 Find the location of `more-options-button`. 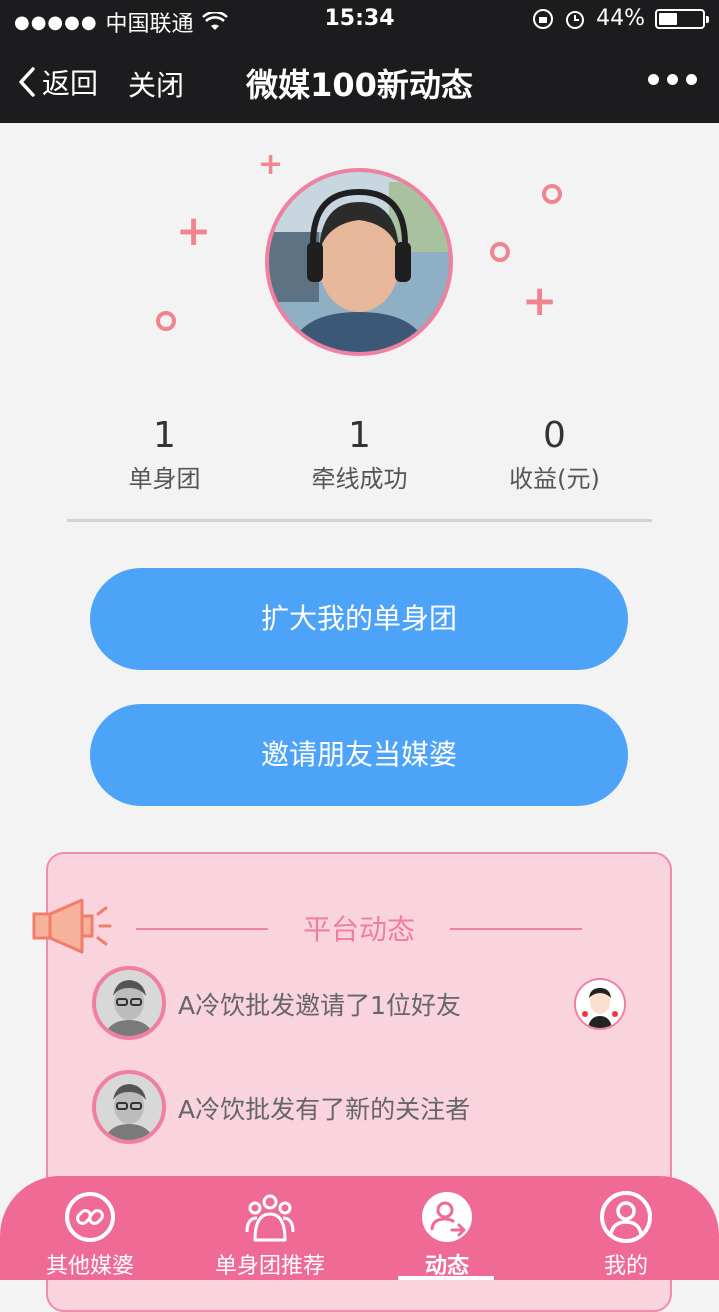

more-options-button is located at coordinates (672, 79).